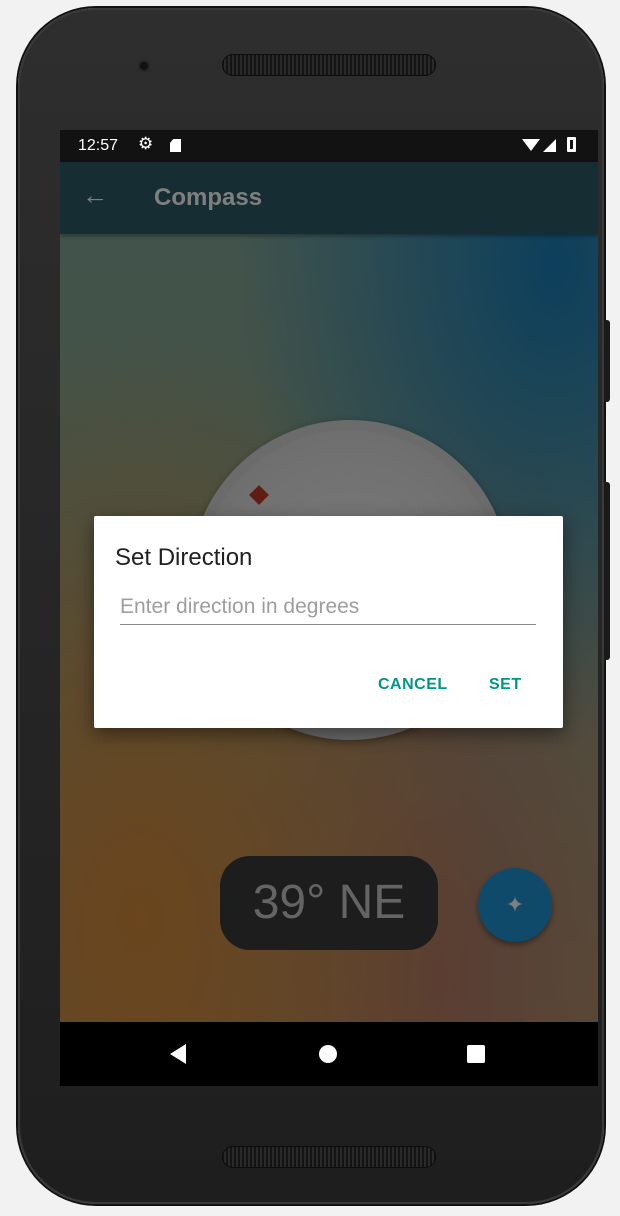 This screenshot has height=1216, width=620. Describe the element at coordinates (184, 557) in the screenshot. I see `dialog-title: Set Direction` at that location.